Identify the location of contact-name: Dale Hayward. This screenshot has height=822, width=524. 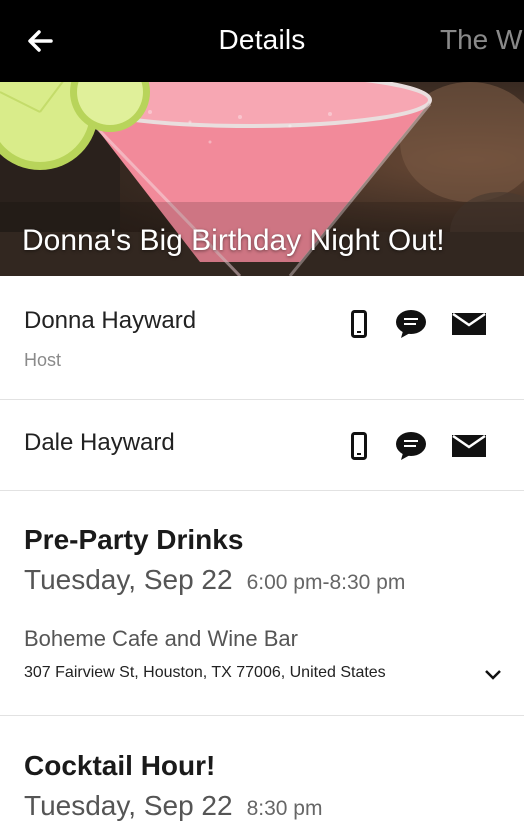
(99, 442).